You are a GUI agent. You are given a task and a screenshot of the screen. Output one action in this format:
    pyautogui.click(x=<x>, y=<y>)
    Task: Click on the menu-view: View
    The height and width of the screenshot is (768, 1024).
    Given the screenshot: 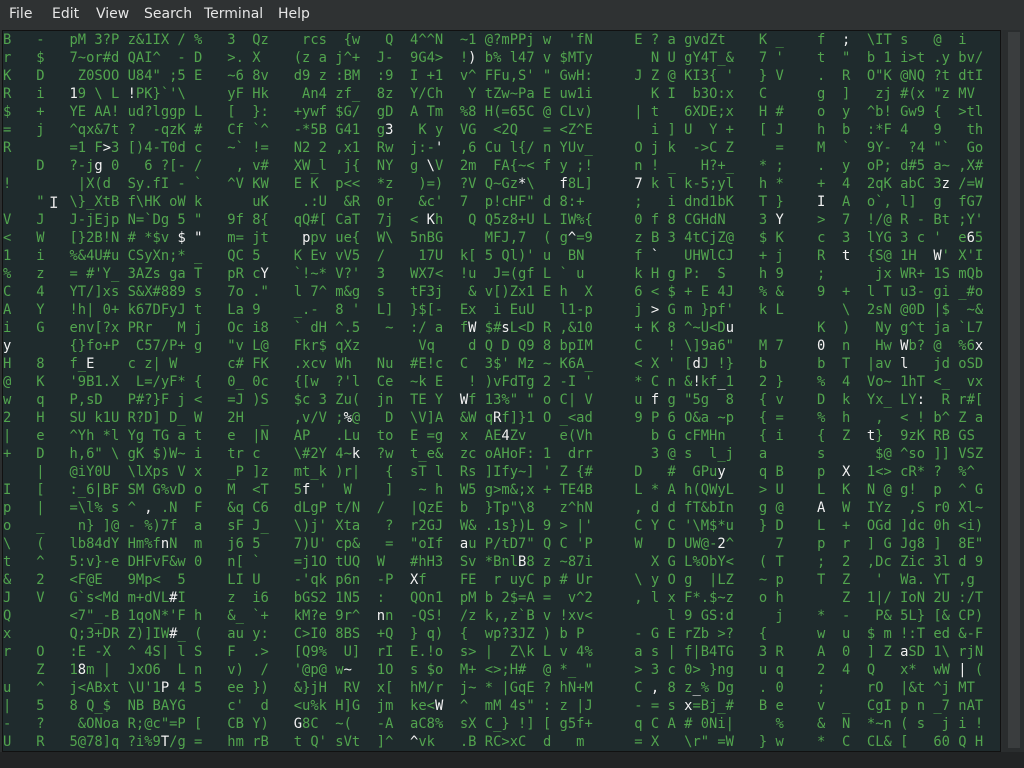 What is the action you would take?
    pyautogui.click(x=112, y=14)
    